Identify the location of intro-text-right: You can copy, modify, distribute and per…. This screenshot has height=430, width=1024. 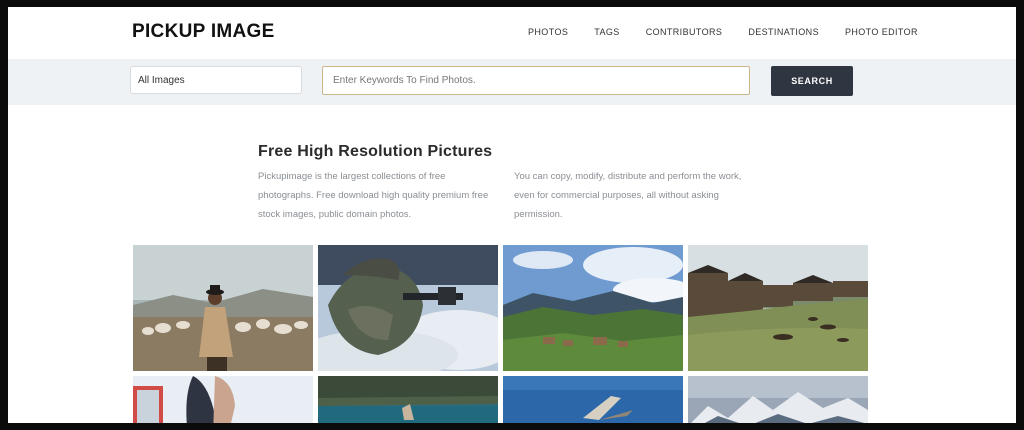
(628, 195).